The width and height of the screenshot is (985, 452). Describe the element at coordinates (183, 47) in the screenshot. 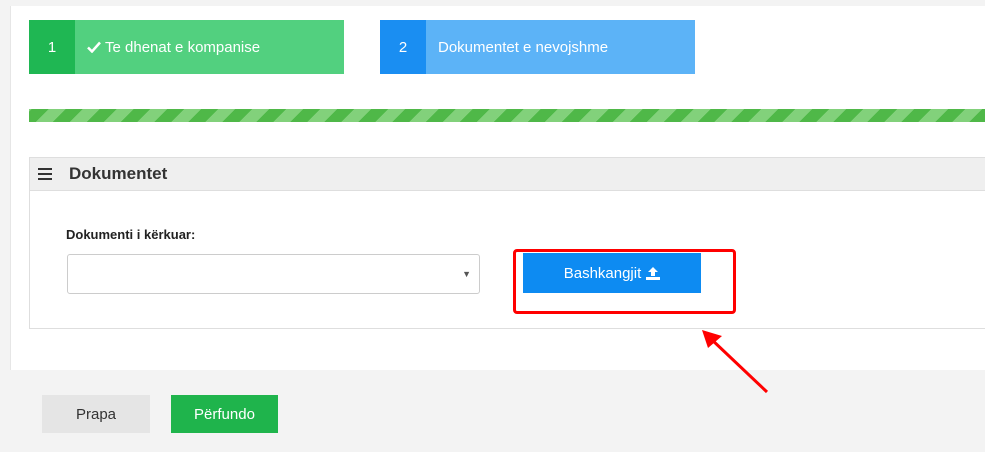

I see `step-label: Te dhenat e kompanise` at that location.